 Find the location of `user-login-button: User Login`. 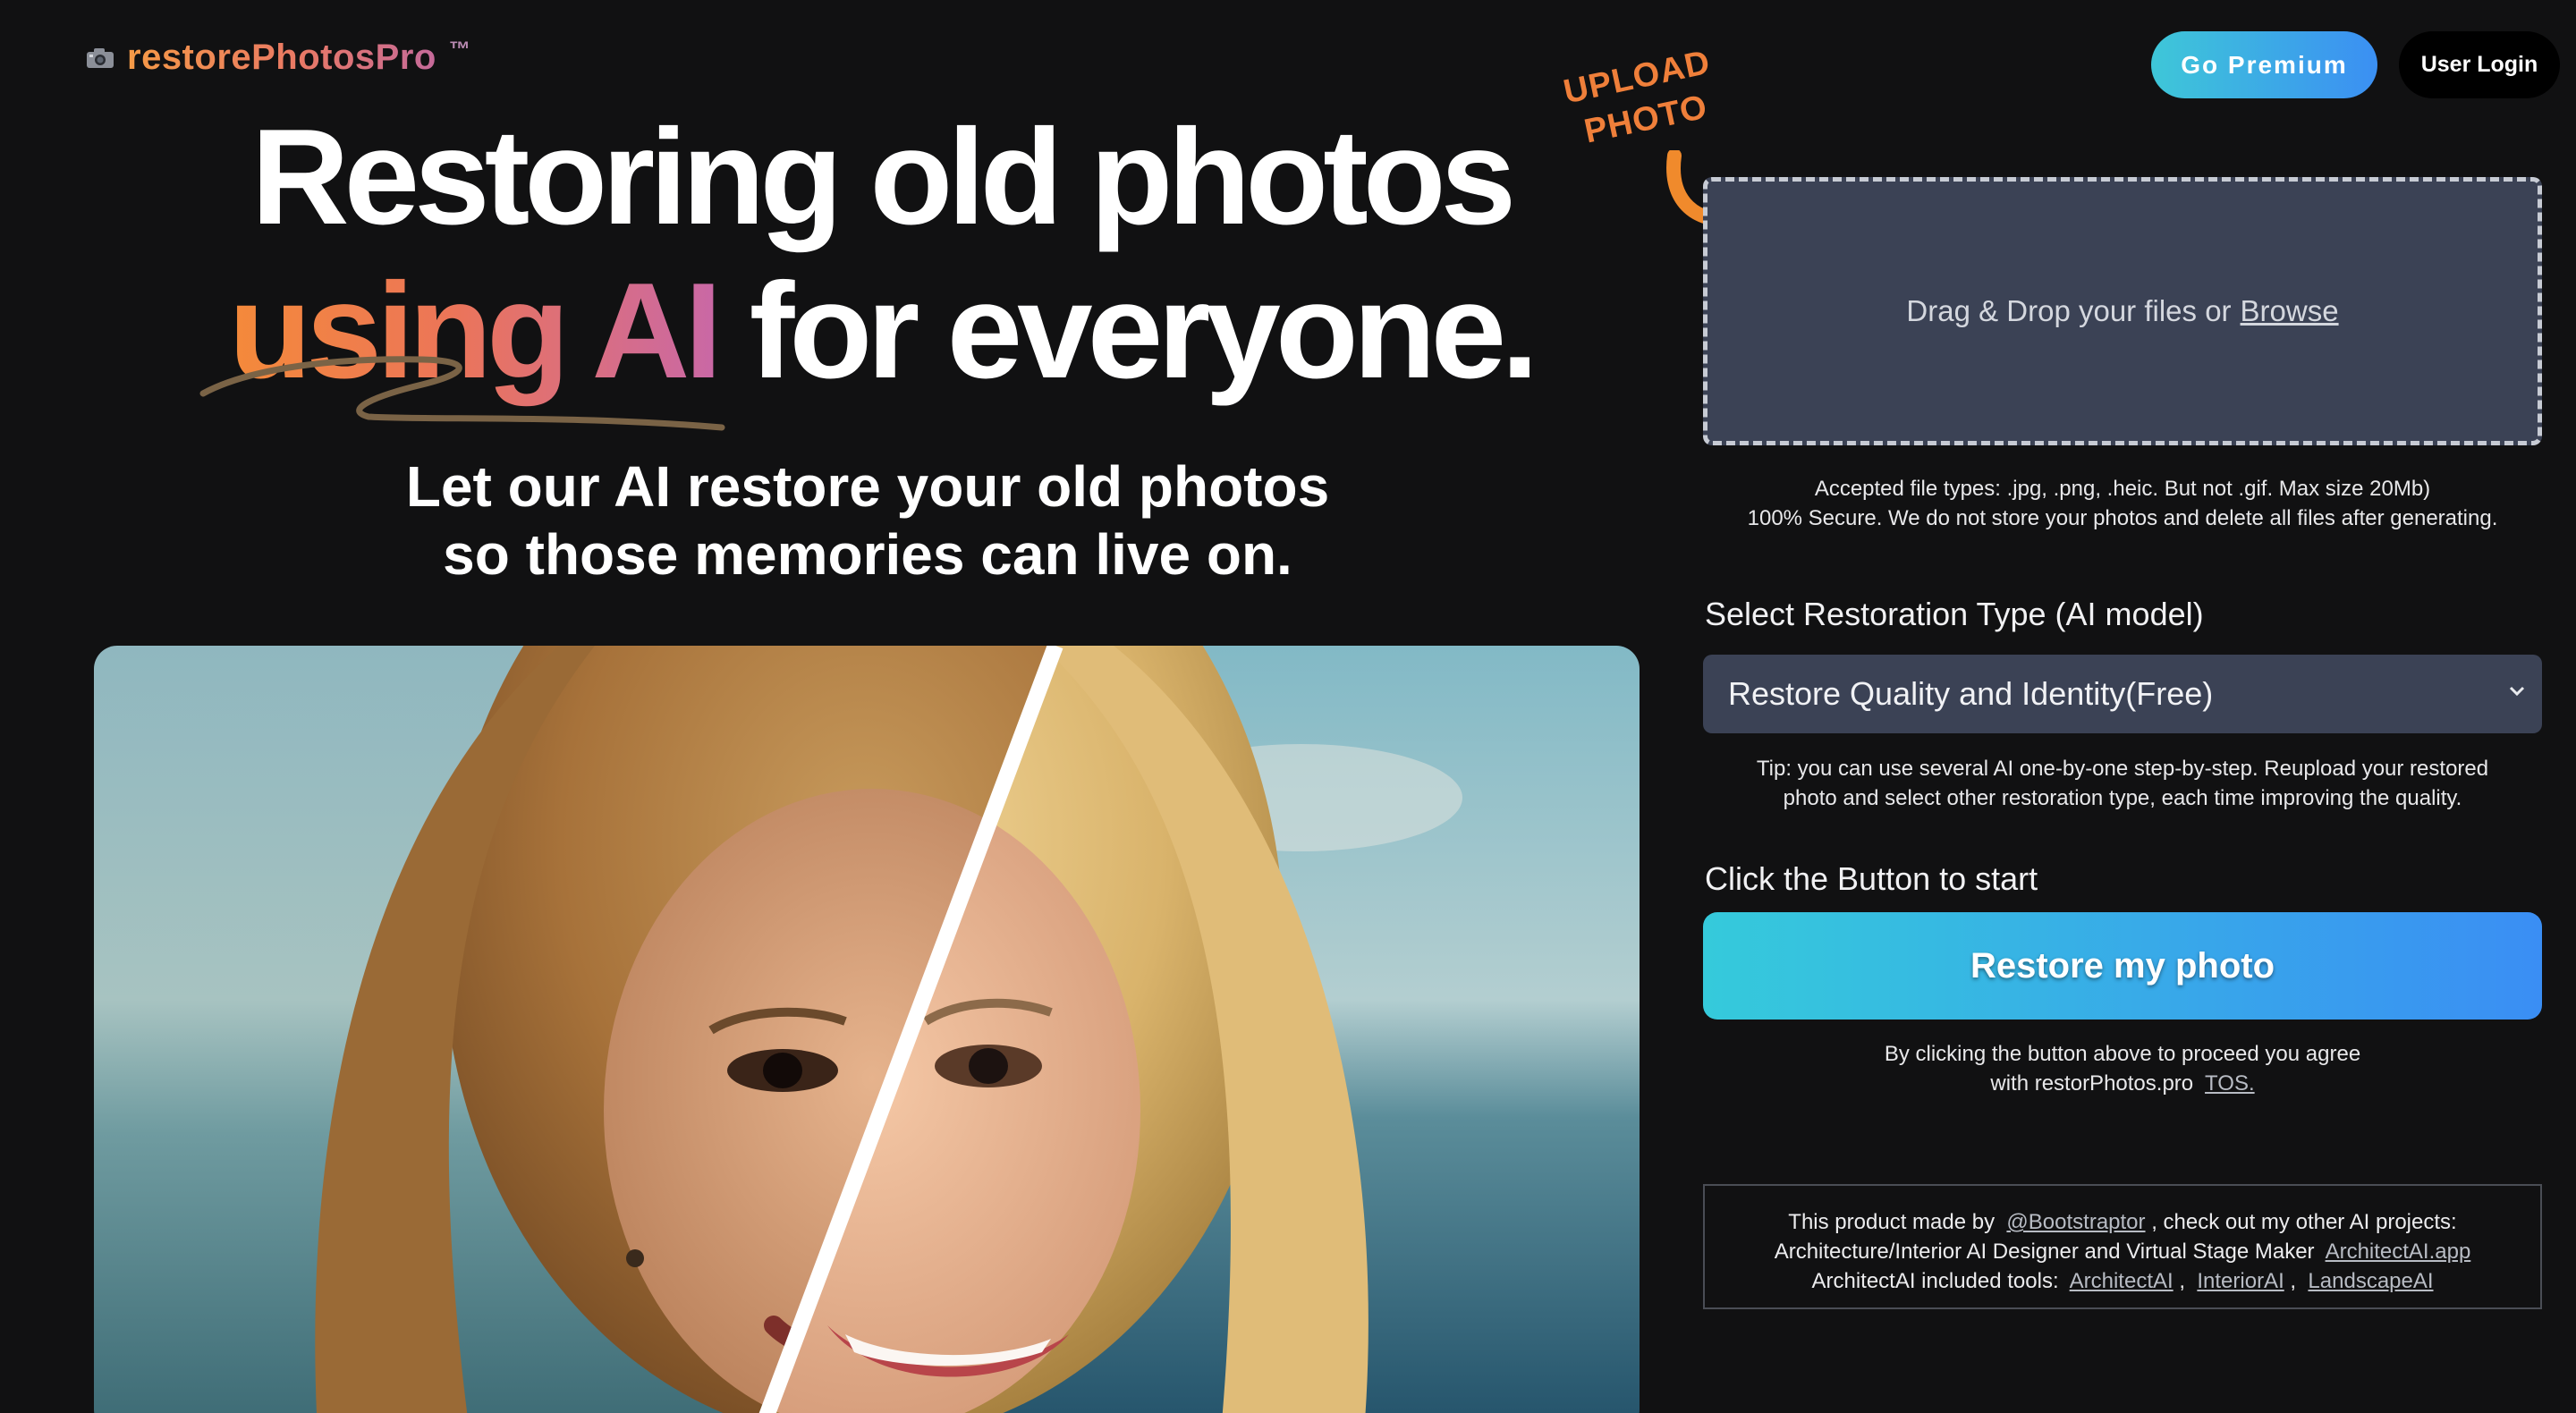

user-login-button: User Login is located at coordinates (2479, 64).